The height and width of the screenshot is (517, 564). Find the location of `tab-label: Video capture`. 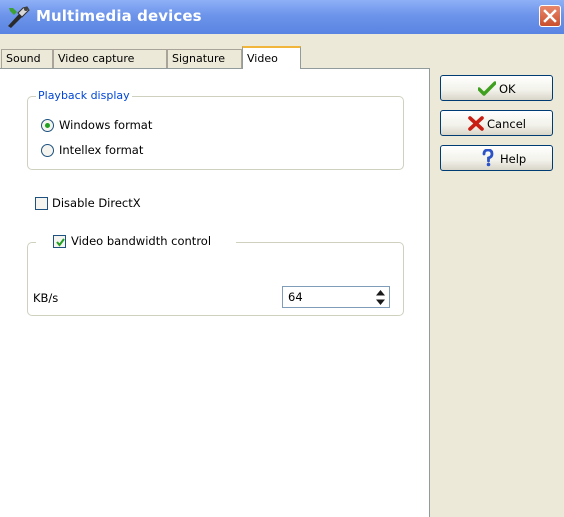

tab-label: Video capture is located at coordinates (96, 58).